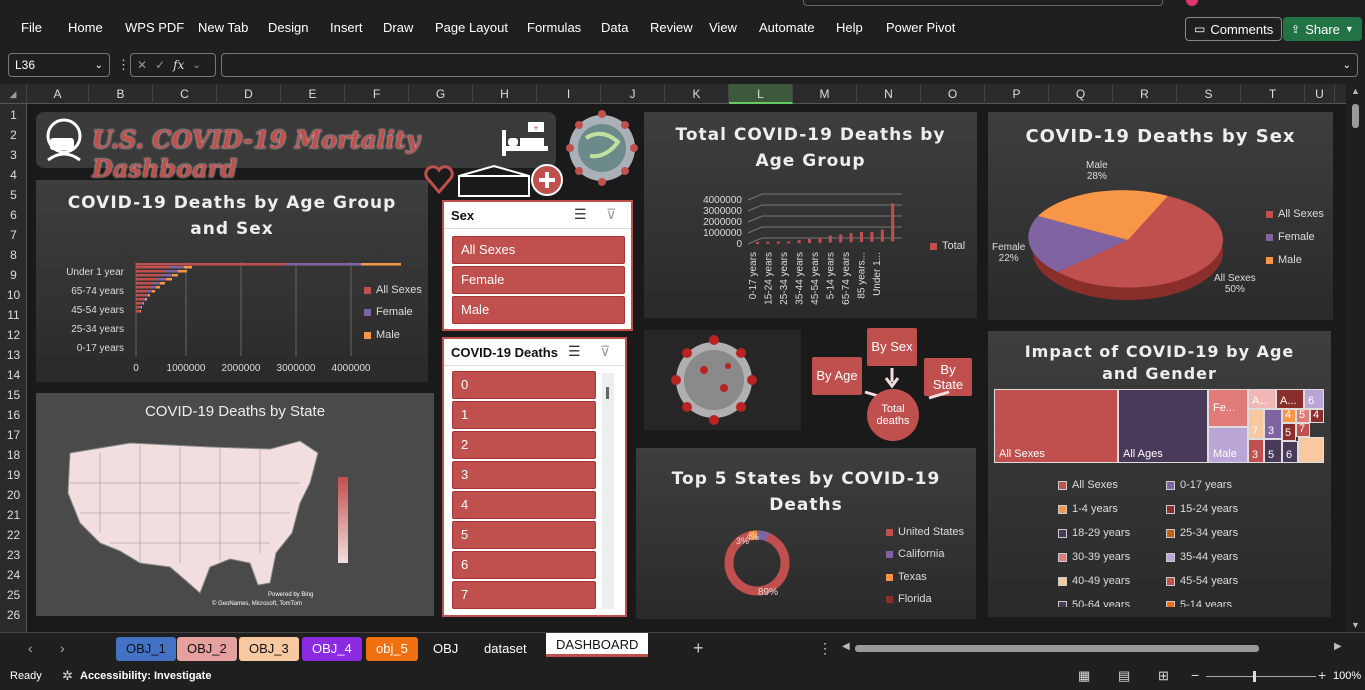 Image resolution: width=1365 pixels, height=690 pixels. I want to click on slicer-scrollbar, so click(608, 491).